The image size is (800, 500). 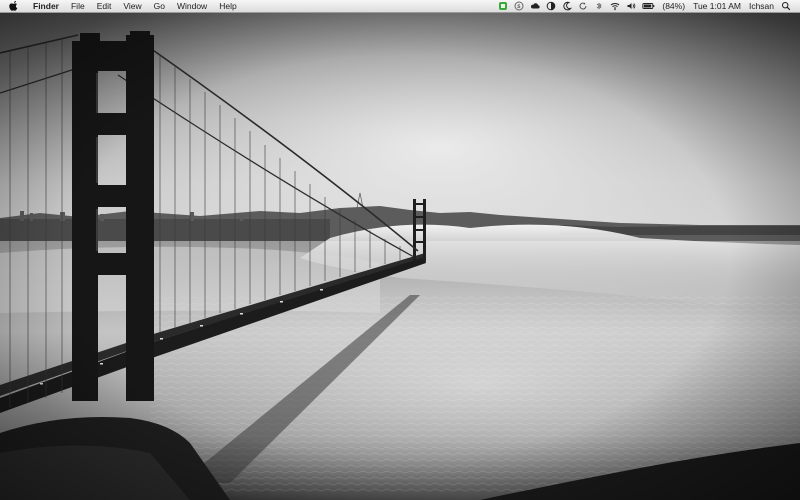 What do you see at coordinates (615, 6) in the screenshot?
I see `wifi-icon` at bounding box center [615, 6].